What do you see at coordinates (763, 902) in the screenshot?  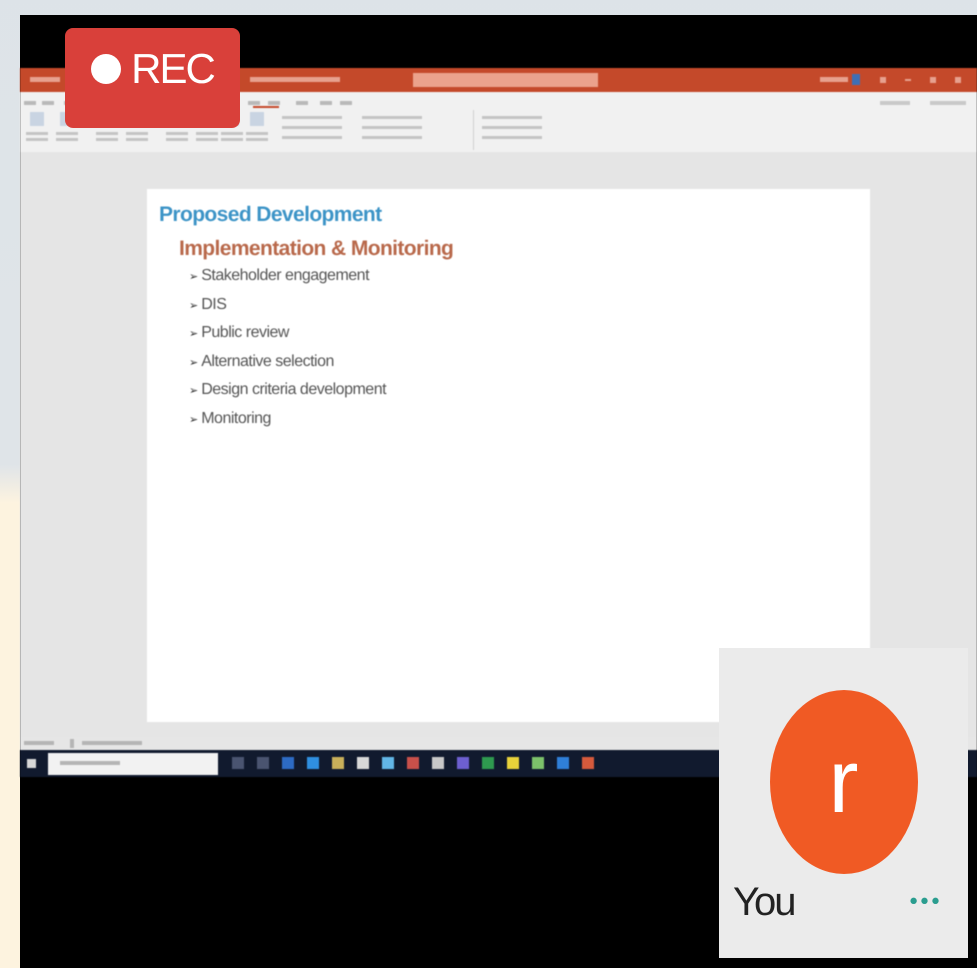 I see `participant-name: You` at bounding box center [763, 902].